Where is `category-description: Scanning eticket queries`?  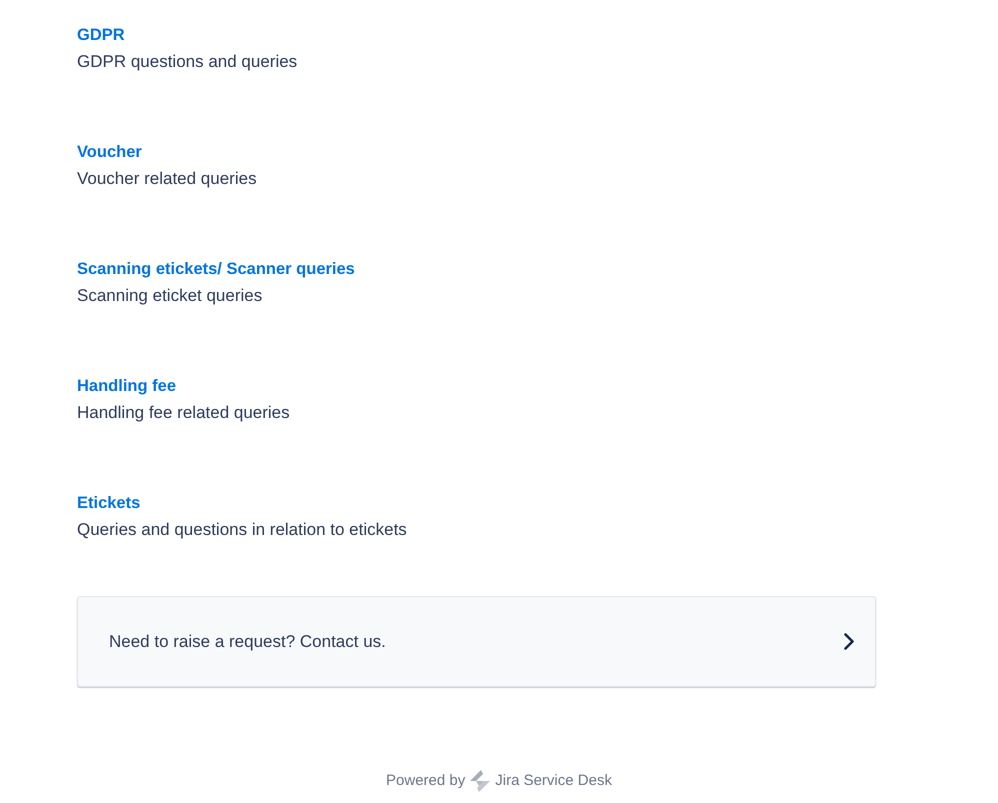
category-description: Scanning eticket queries is located at coordinates (170, 296).